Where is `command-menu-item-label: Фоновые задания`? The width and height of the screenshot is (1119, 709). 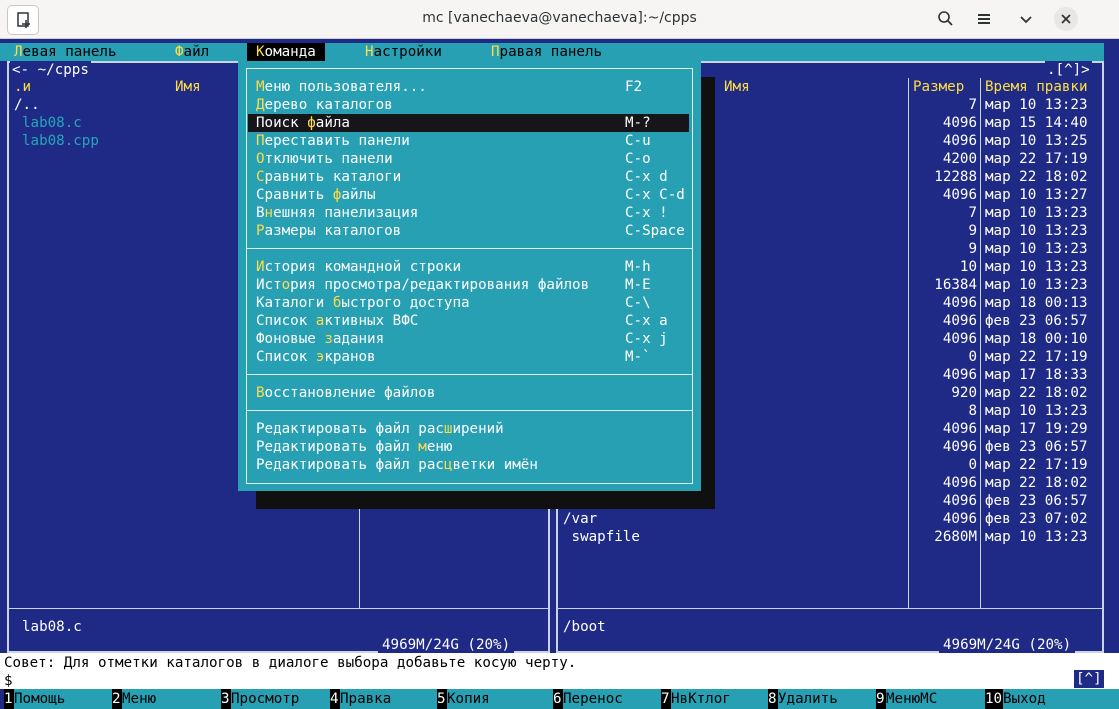
command-menu-item-label: Фоновые задания is located at coordinates (320, 339).